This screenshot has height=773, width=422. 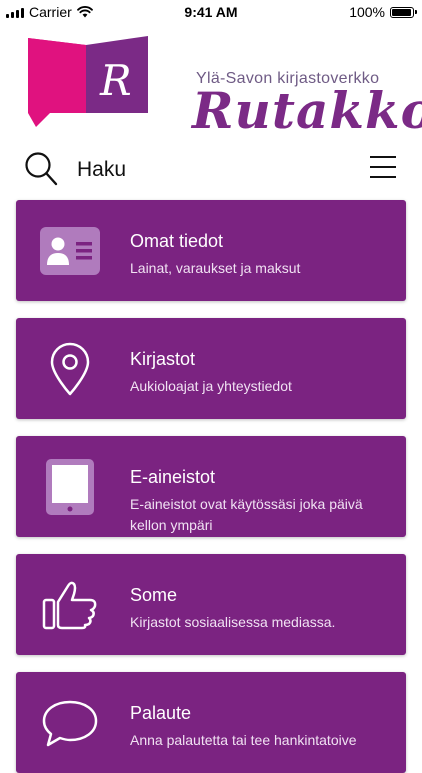 What do you see at coordinates (367, 12) in the screenshot?
I see `battery-percent: 100%` at bounding box center [367, 12].